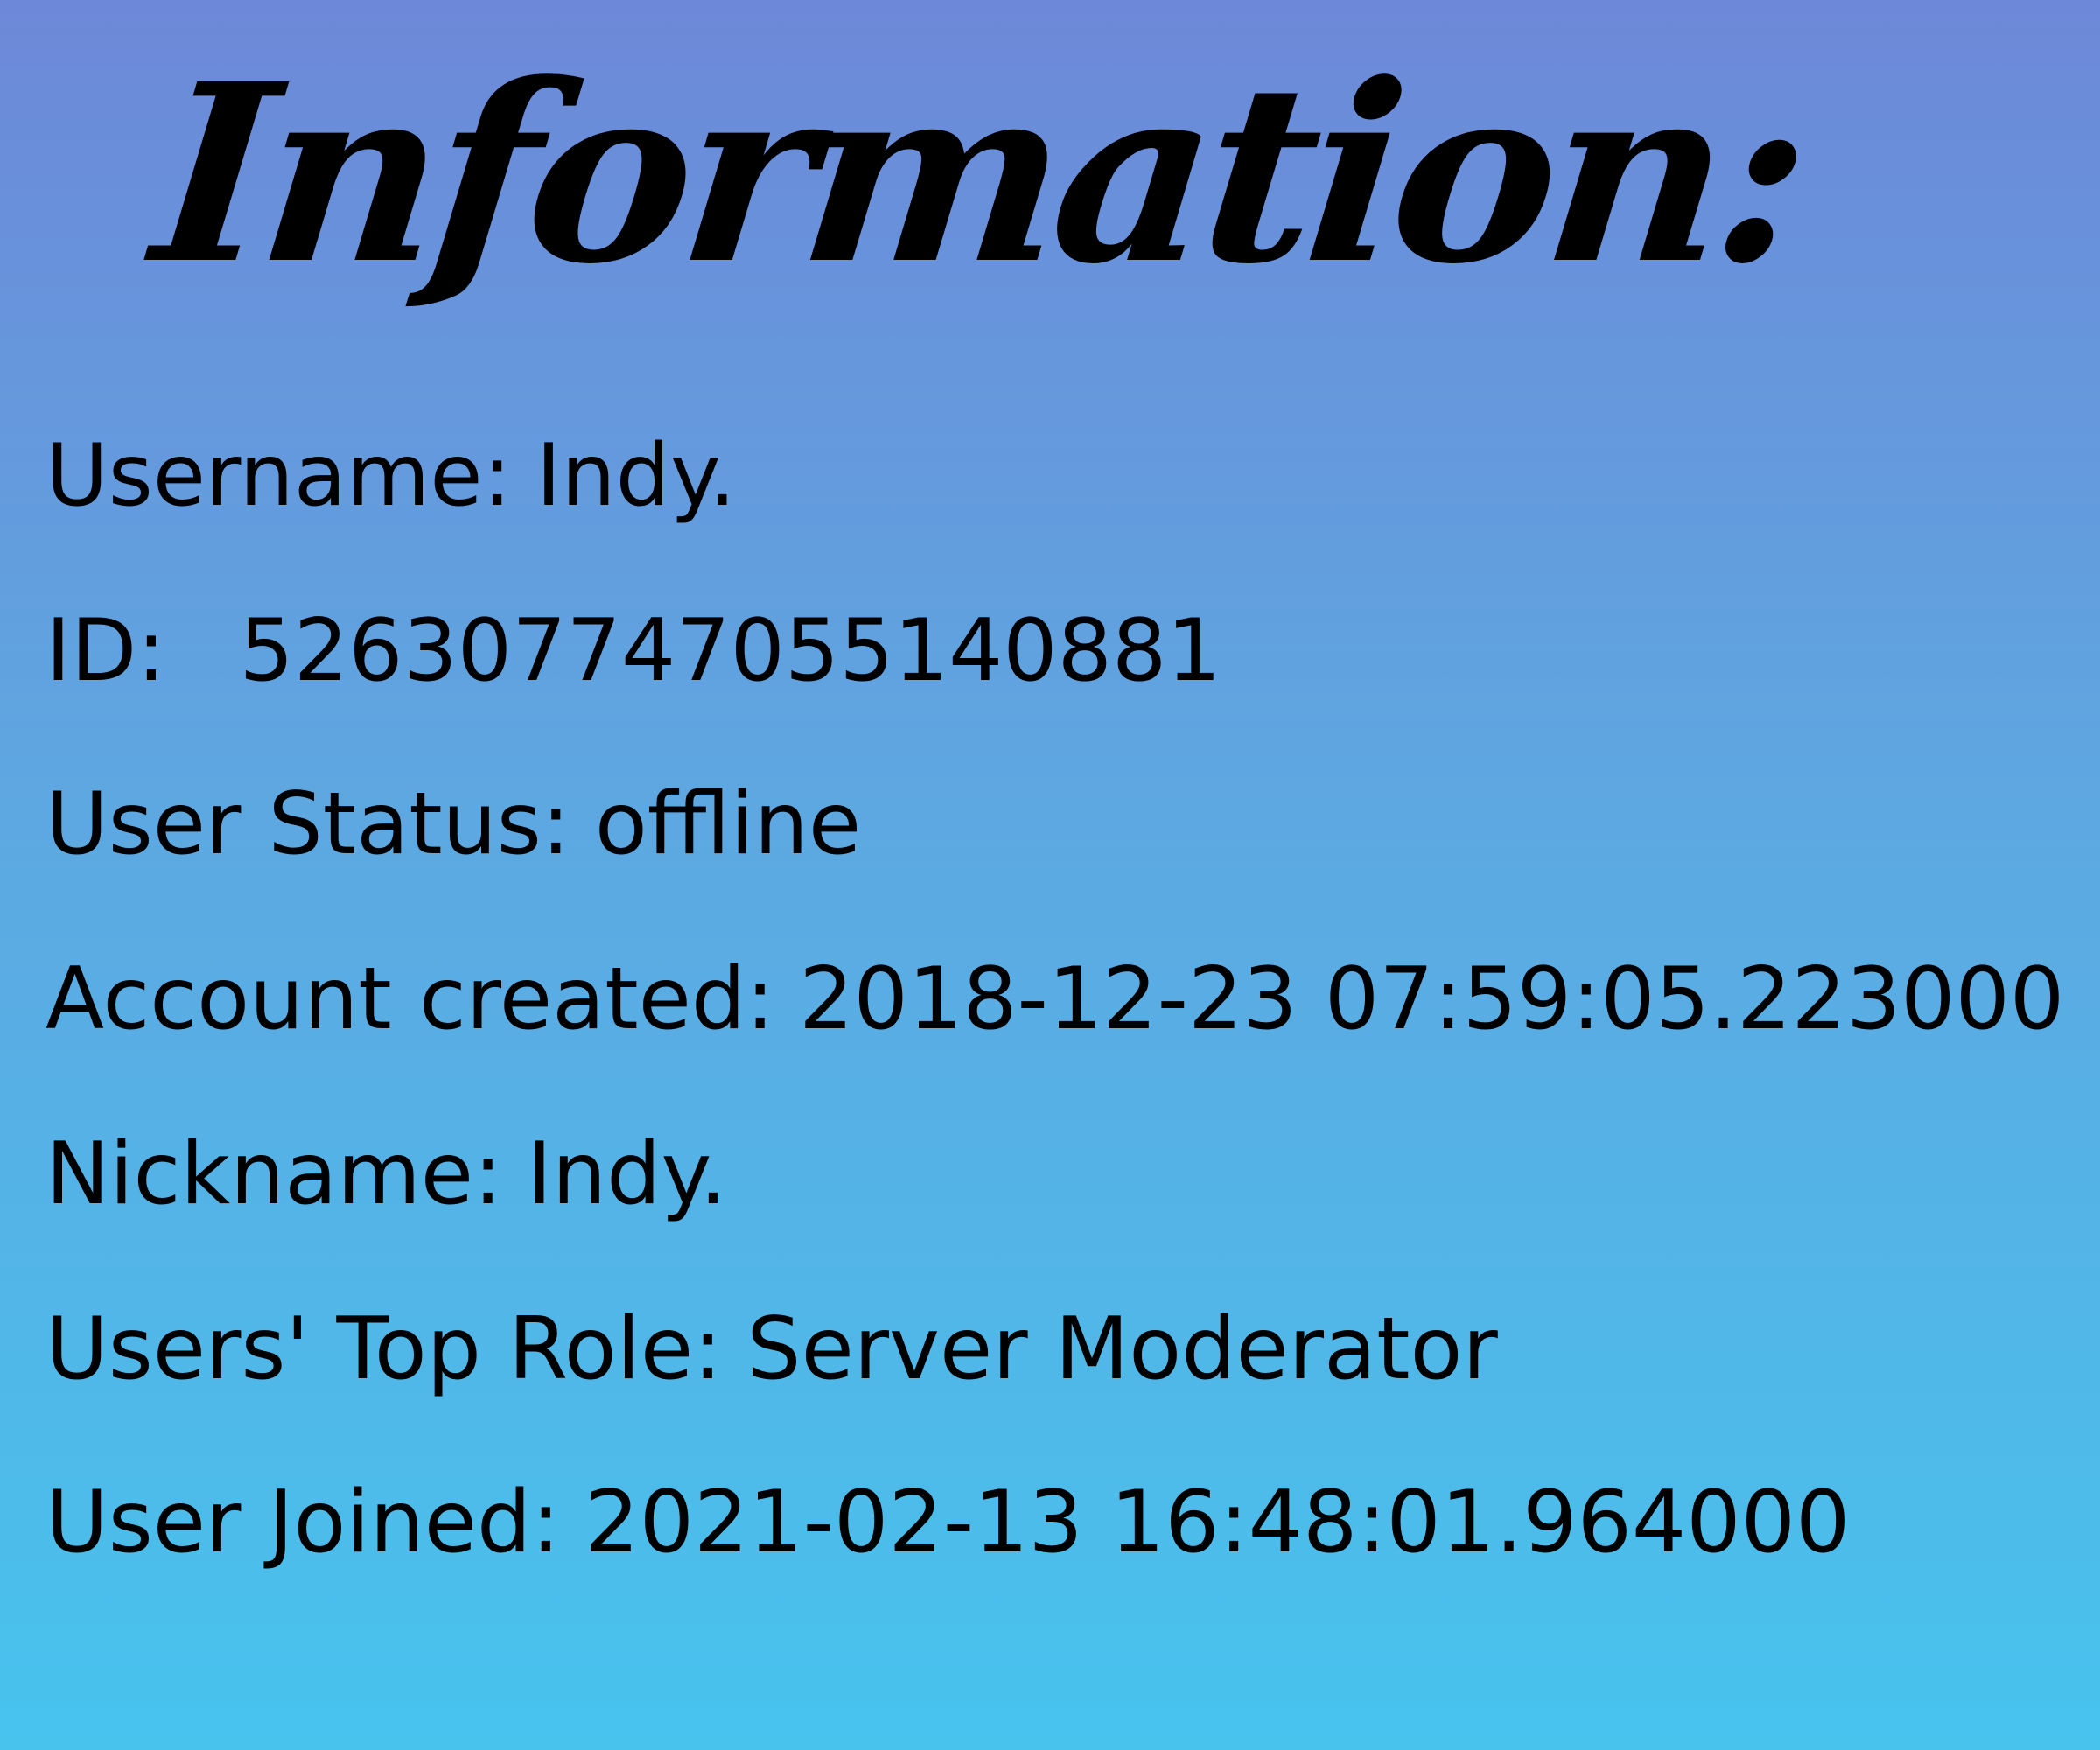 This screenshot has height=1750, width=2100. What do you see at coordinates (730, 651) in the screenshot?
I see `id-value: 526307747055140881` at bounding box center [730, 651].